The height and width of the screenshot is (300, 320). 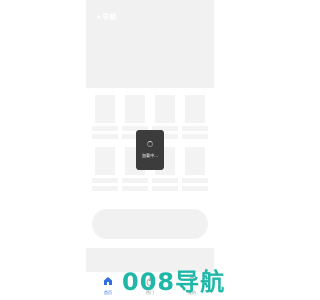 I want to click on banner-title: ★导航, so click(x=106, y=17).